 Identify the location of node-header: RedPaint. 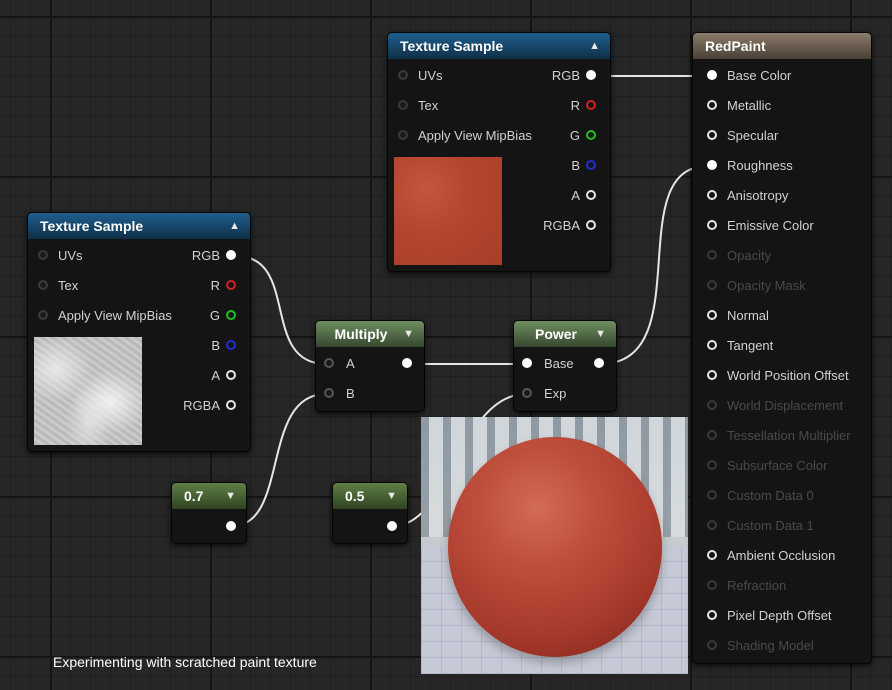
(782, 46).